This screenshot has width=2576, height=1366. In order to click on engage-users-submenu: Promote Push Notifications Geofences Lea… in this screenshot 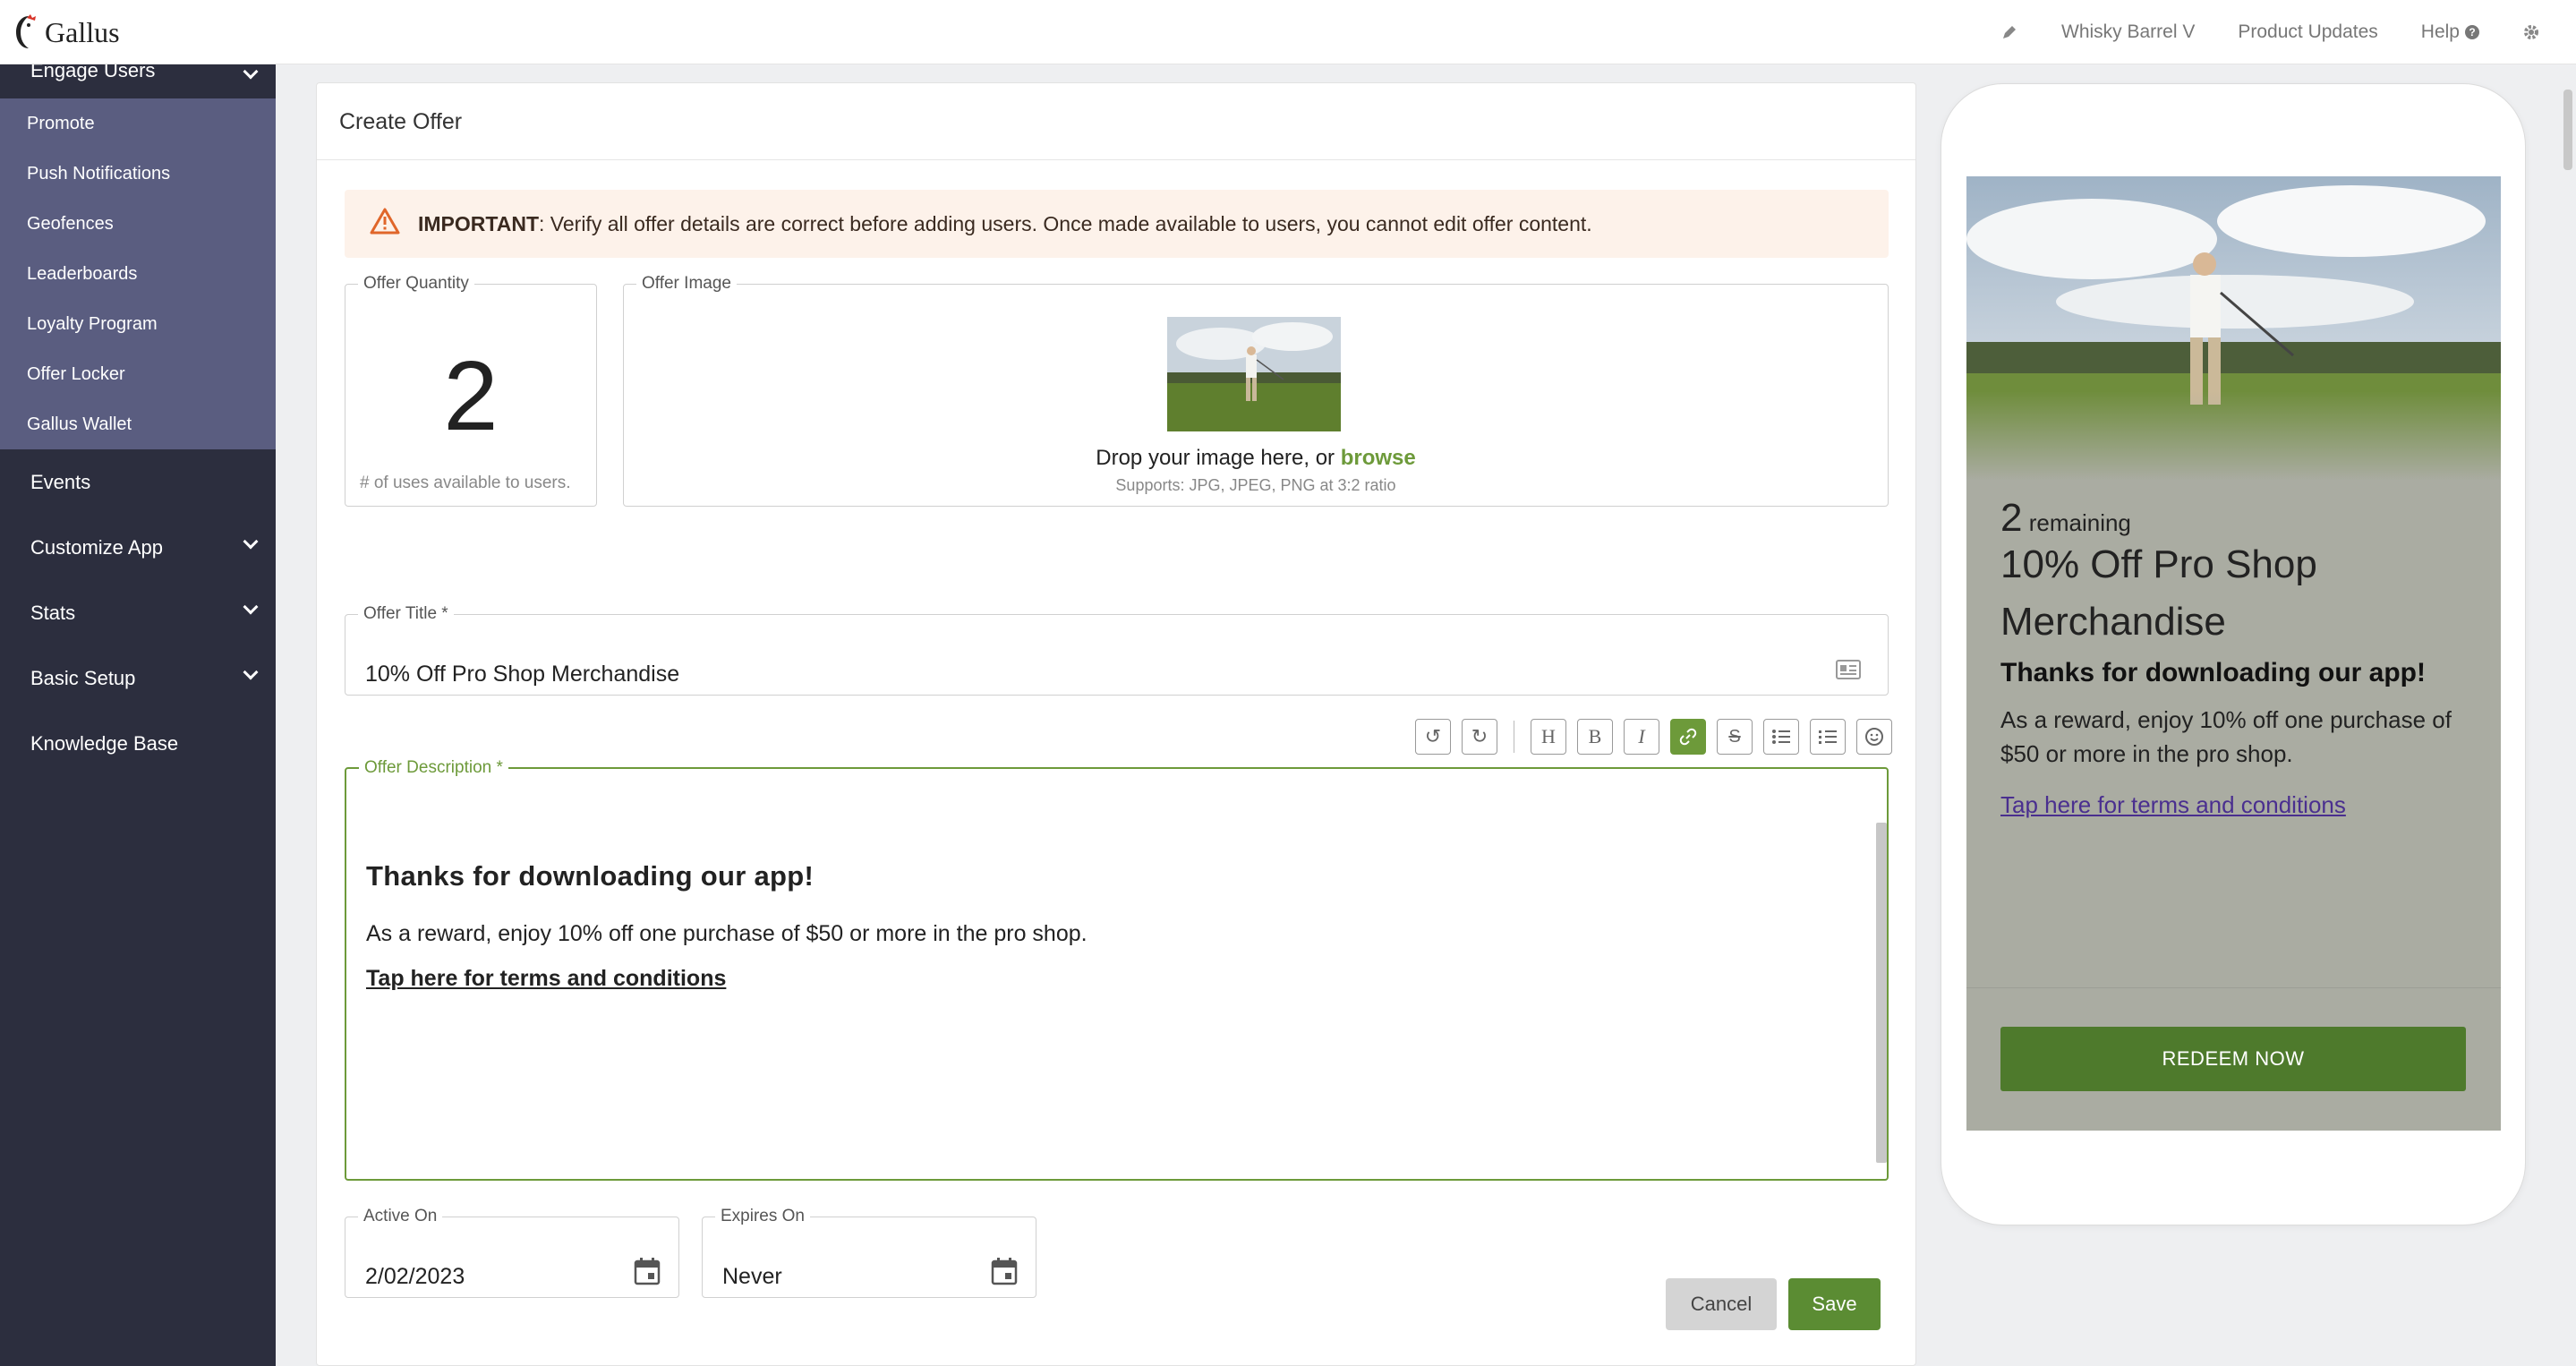, I will do `click(138, 273)`.